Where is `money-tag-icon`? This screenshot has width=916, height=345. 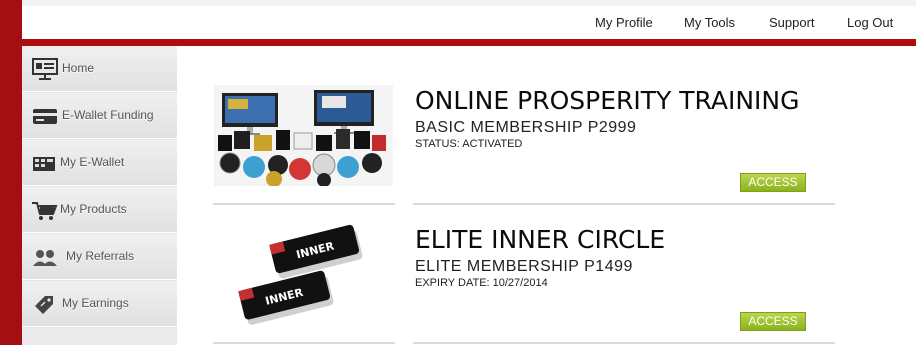
money-tag-icon is located at coordinates (44, 305).